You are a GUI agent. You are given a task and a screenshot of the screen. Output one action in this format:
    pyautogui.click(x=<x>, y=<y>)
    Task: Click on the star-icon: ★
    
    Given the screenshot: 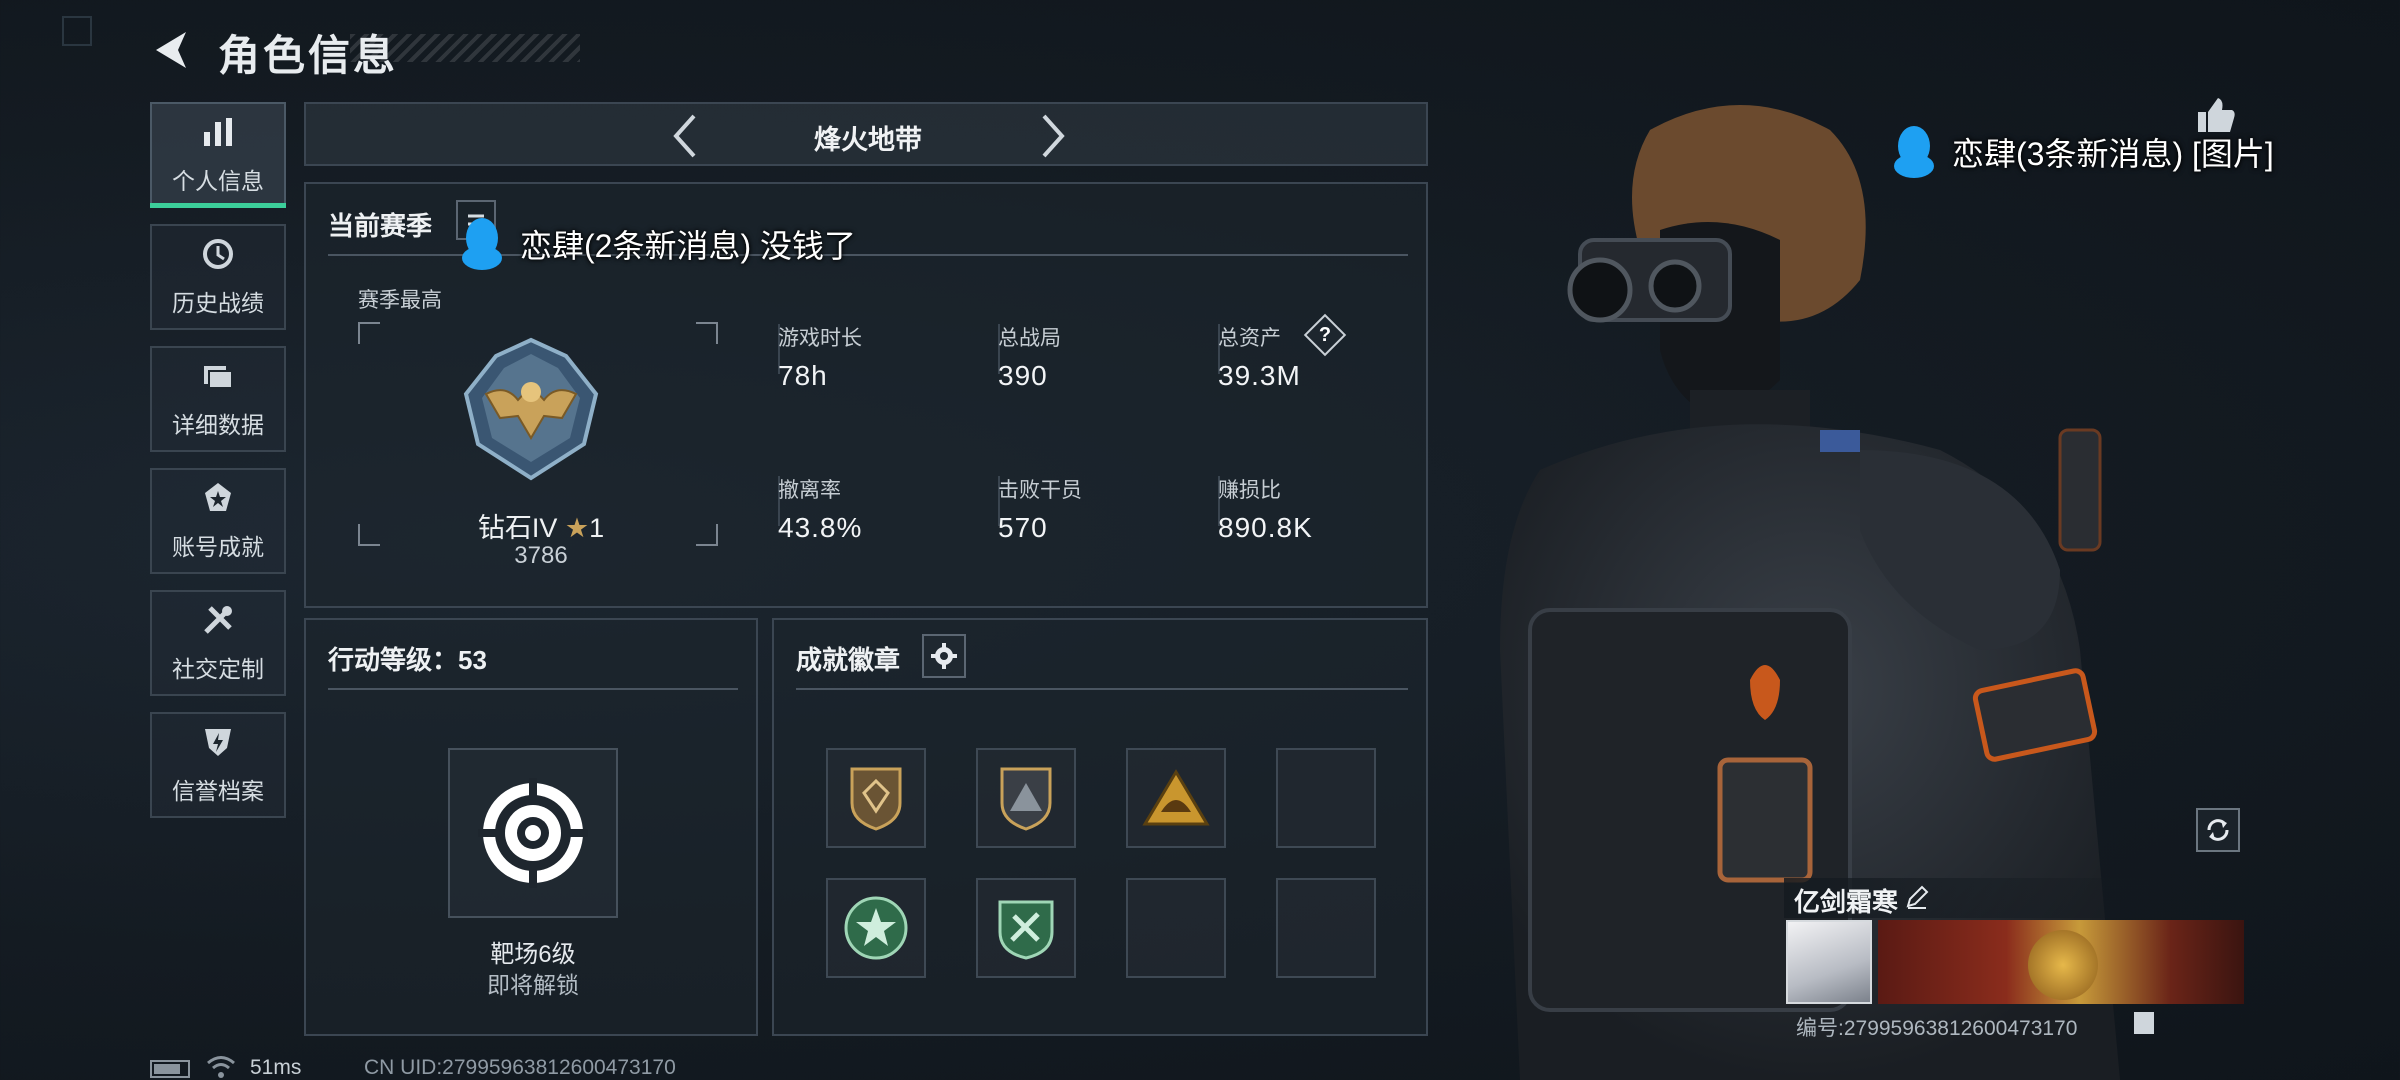 What is the action you would take?
    pyautogui.click(x=577, y=528)
    